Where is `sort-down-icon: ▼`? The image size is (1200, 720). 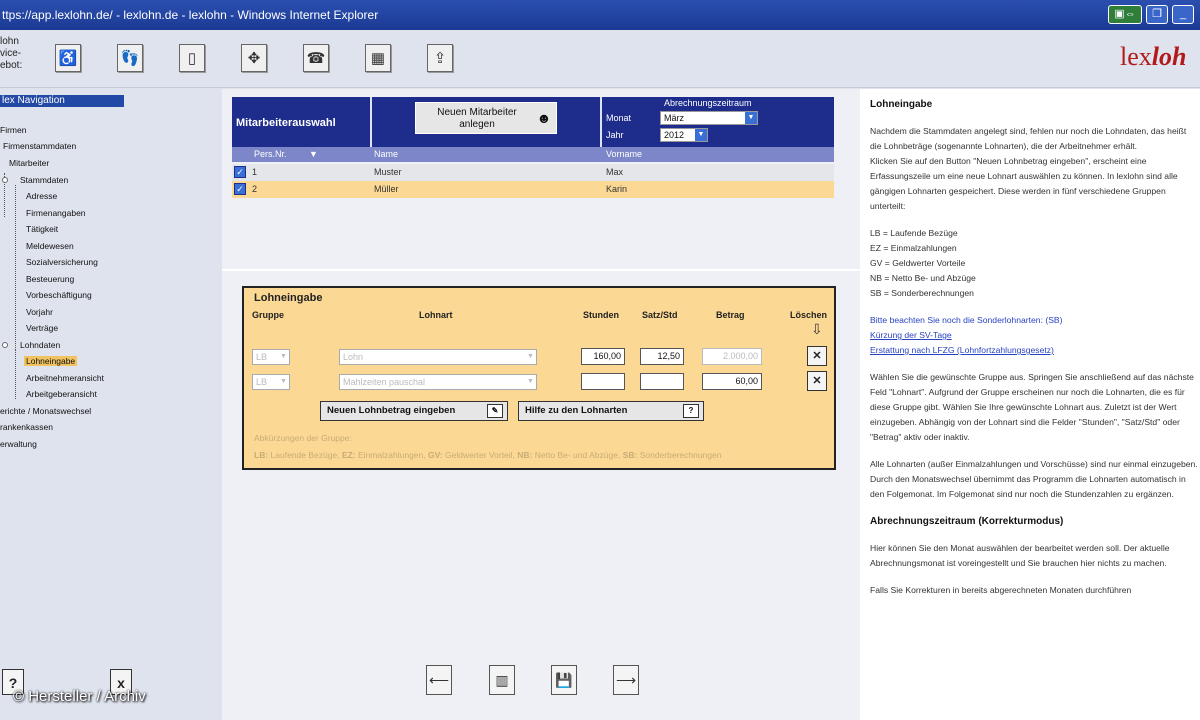 sort-down-icon: ▼ is located at coordinates (313, 154).